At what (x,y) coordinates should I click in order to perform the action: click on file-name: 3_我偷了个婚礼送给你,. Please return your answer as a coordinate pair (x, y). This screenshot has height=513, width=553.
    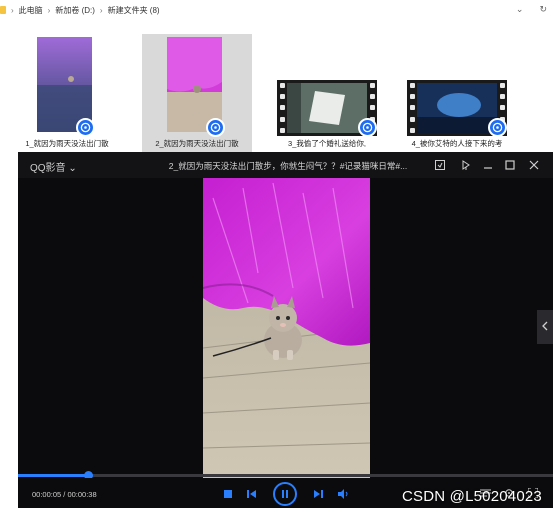
    Looking at the image, I should click on (327, 143).